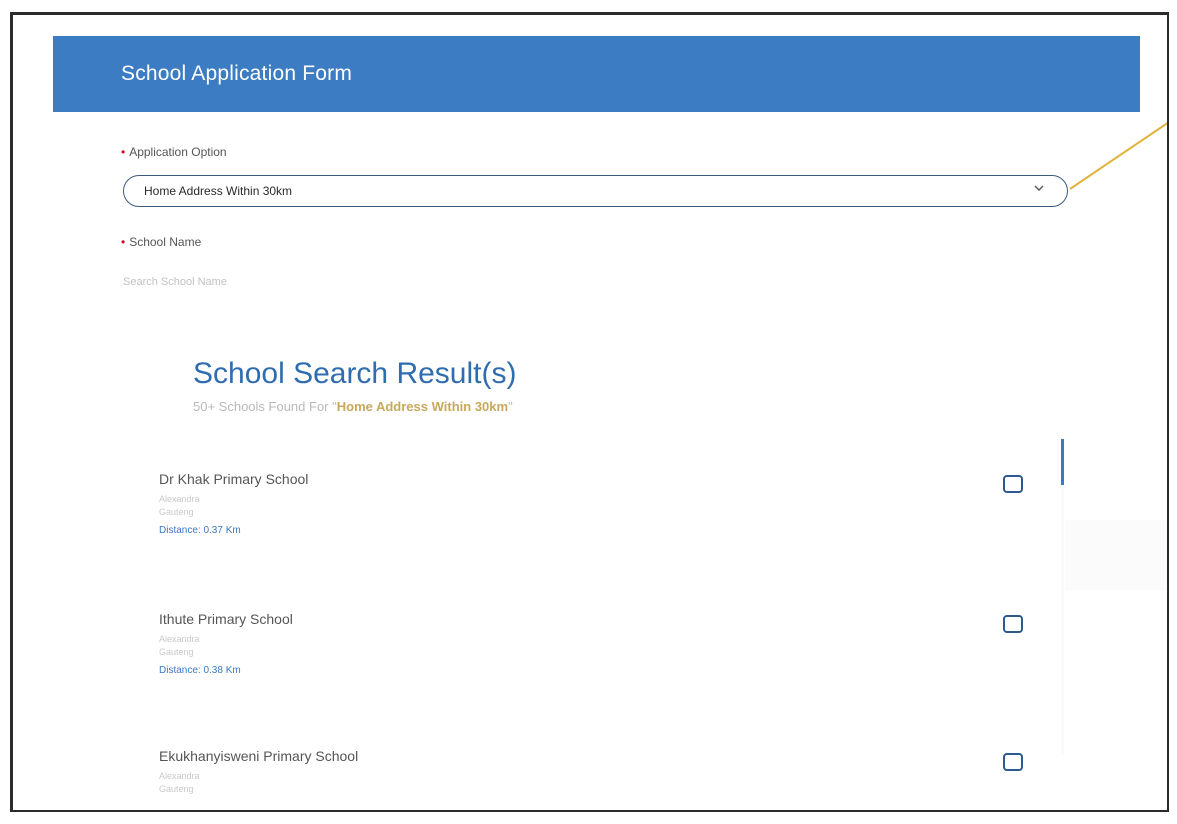 This screenshot has width=1177, height=824. I want to click on school-name-label-text: School Name, so click(165, 242).